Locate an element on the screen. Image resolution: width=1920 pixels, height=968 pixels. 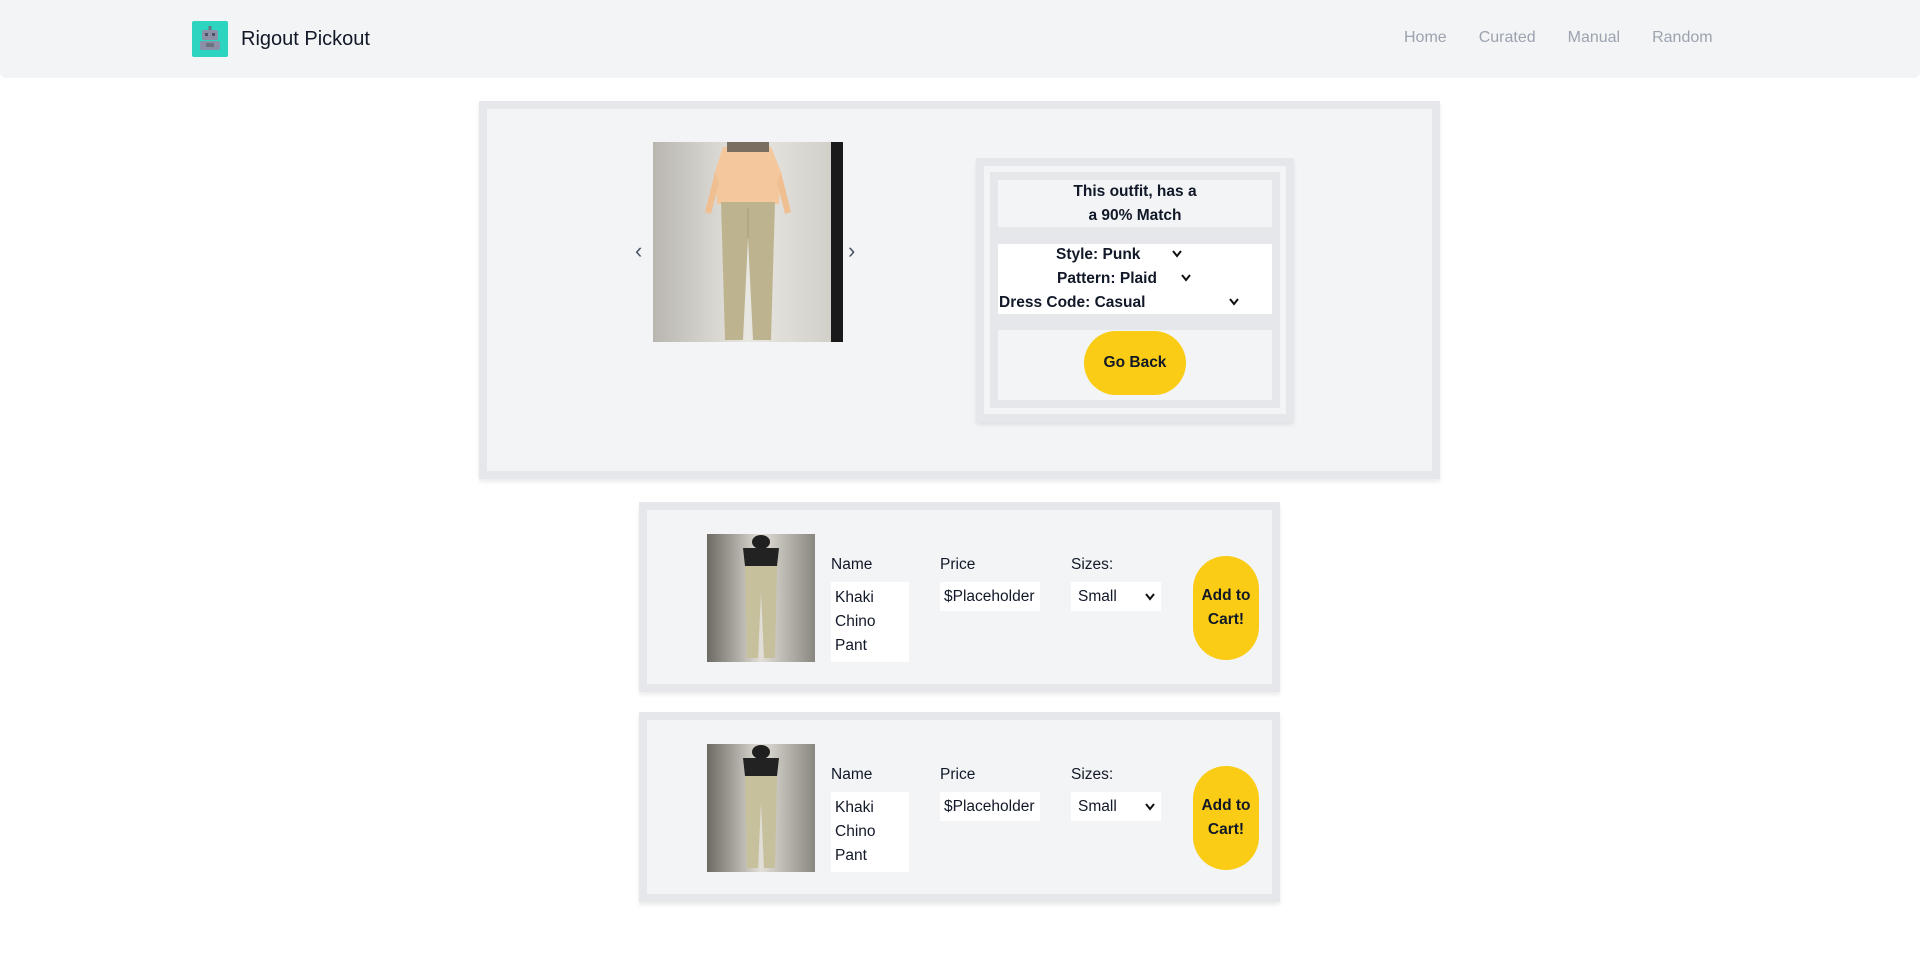
style-select: Style: Punk is located at coordinates (1119, 255).